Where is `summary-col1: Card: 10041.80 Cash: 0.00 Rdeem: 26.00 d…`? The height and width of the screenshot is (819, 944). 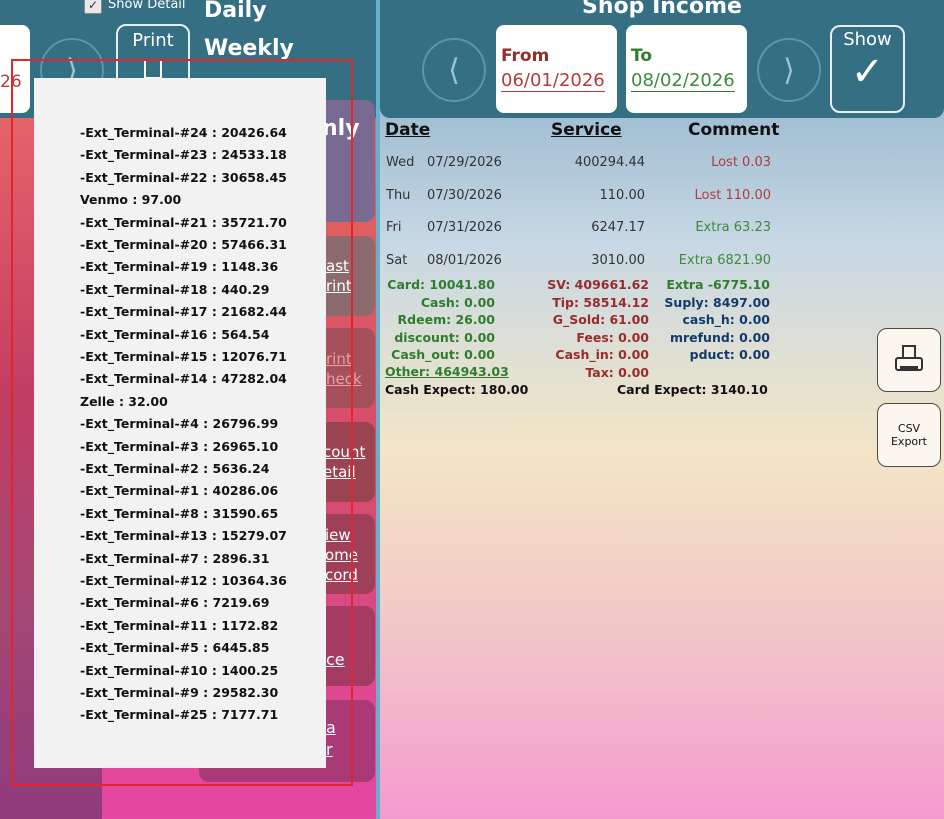
summary-col1: Card: 10041.80 Cash: 0.00 Rdeem: 26.00 d… is located at coordinates (440, 320).